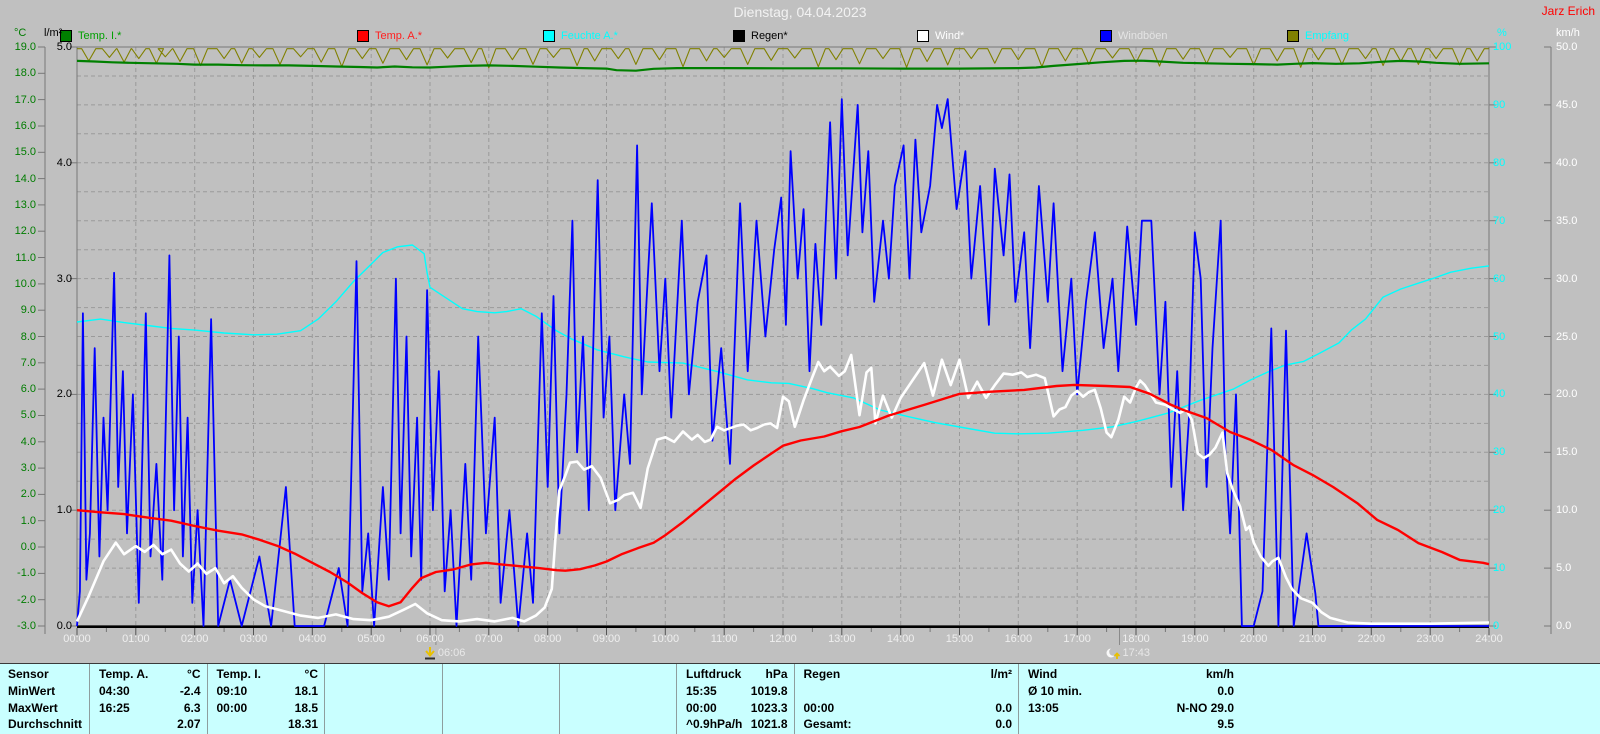  I want to click on table-header-unit: km/h, so click(1219, 674).